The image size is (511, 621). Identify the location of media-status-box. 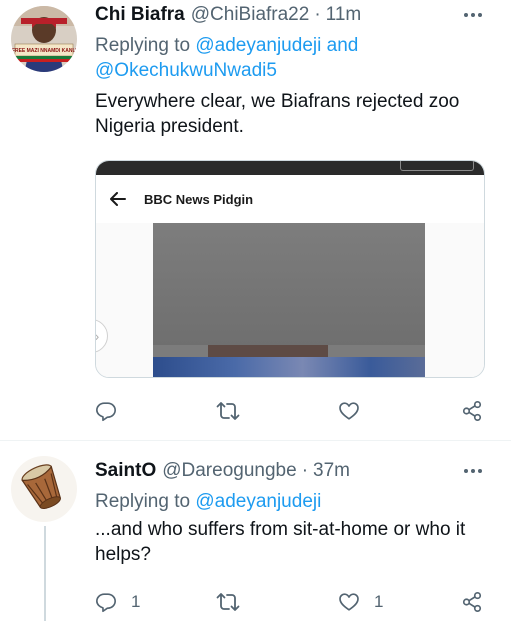
(437, 166).